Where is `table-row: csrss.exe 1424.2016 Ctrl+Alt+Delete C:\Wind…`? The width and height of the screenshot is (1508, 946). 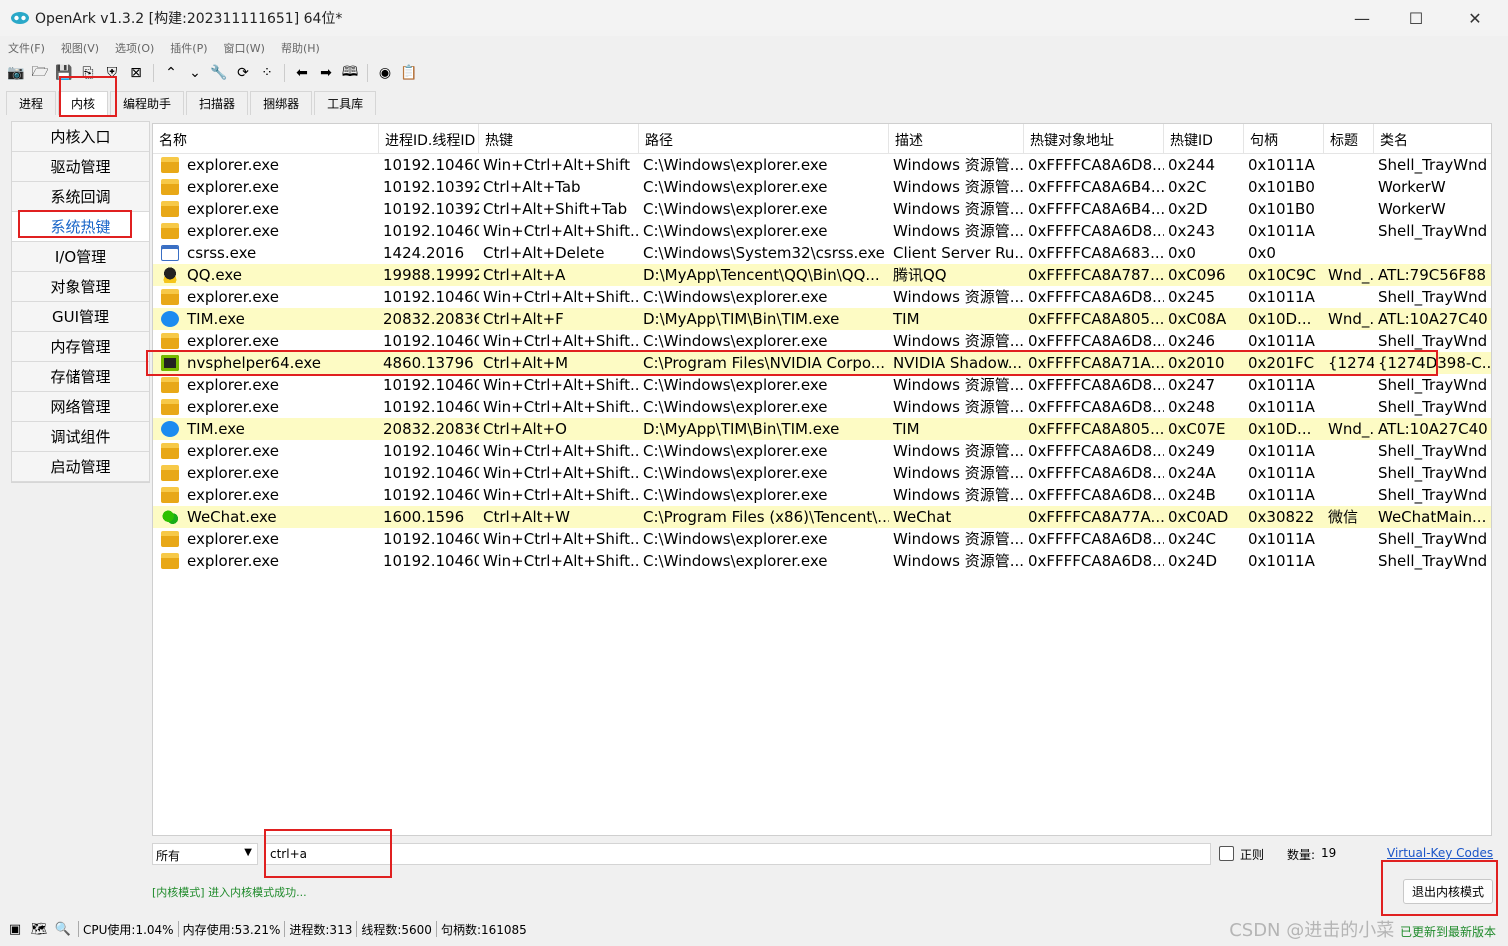 table-row: csrss.exe 1424.2016 Ctrl+Alt+Delete C:\Wind… is located at coordinates (822, 253).